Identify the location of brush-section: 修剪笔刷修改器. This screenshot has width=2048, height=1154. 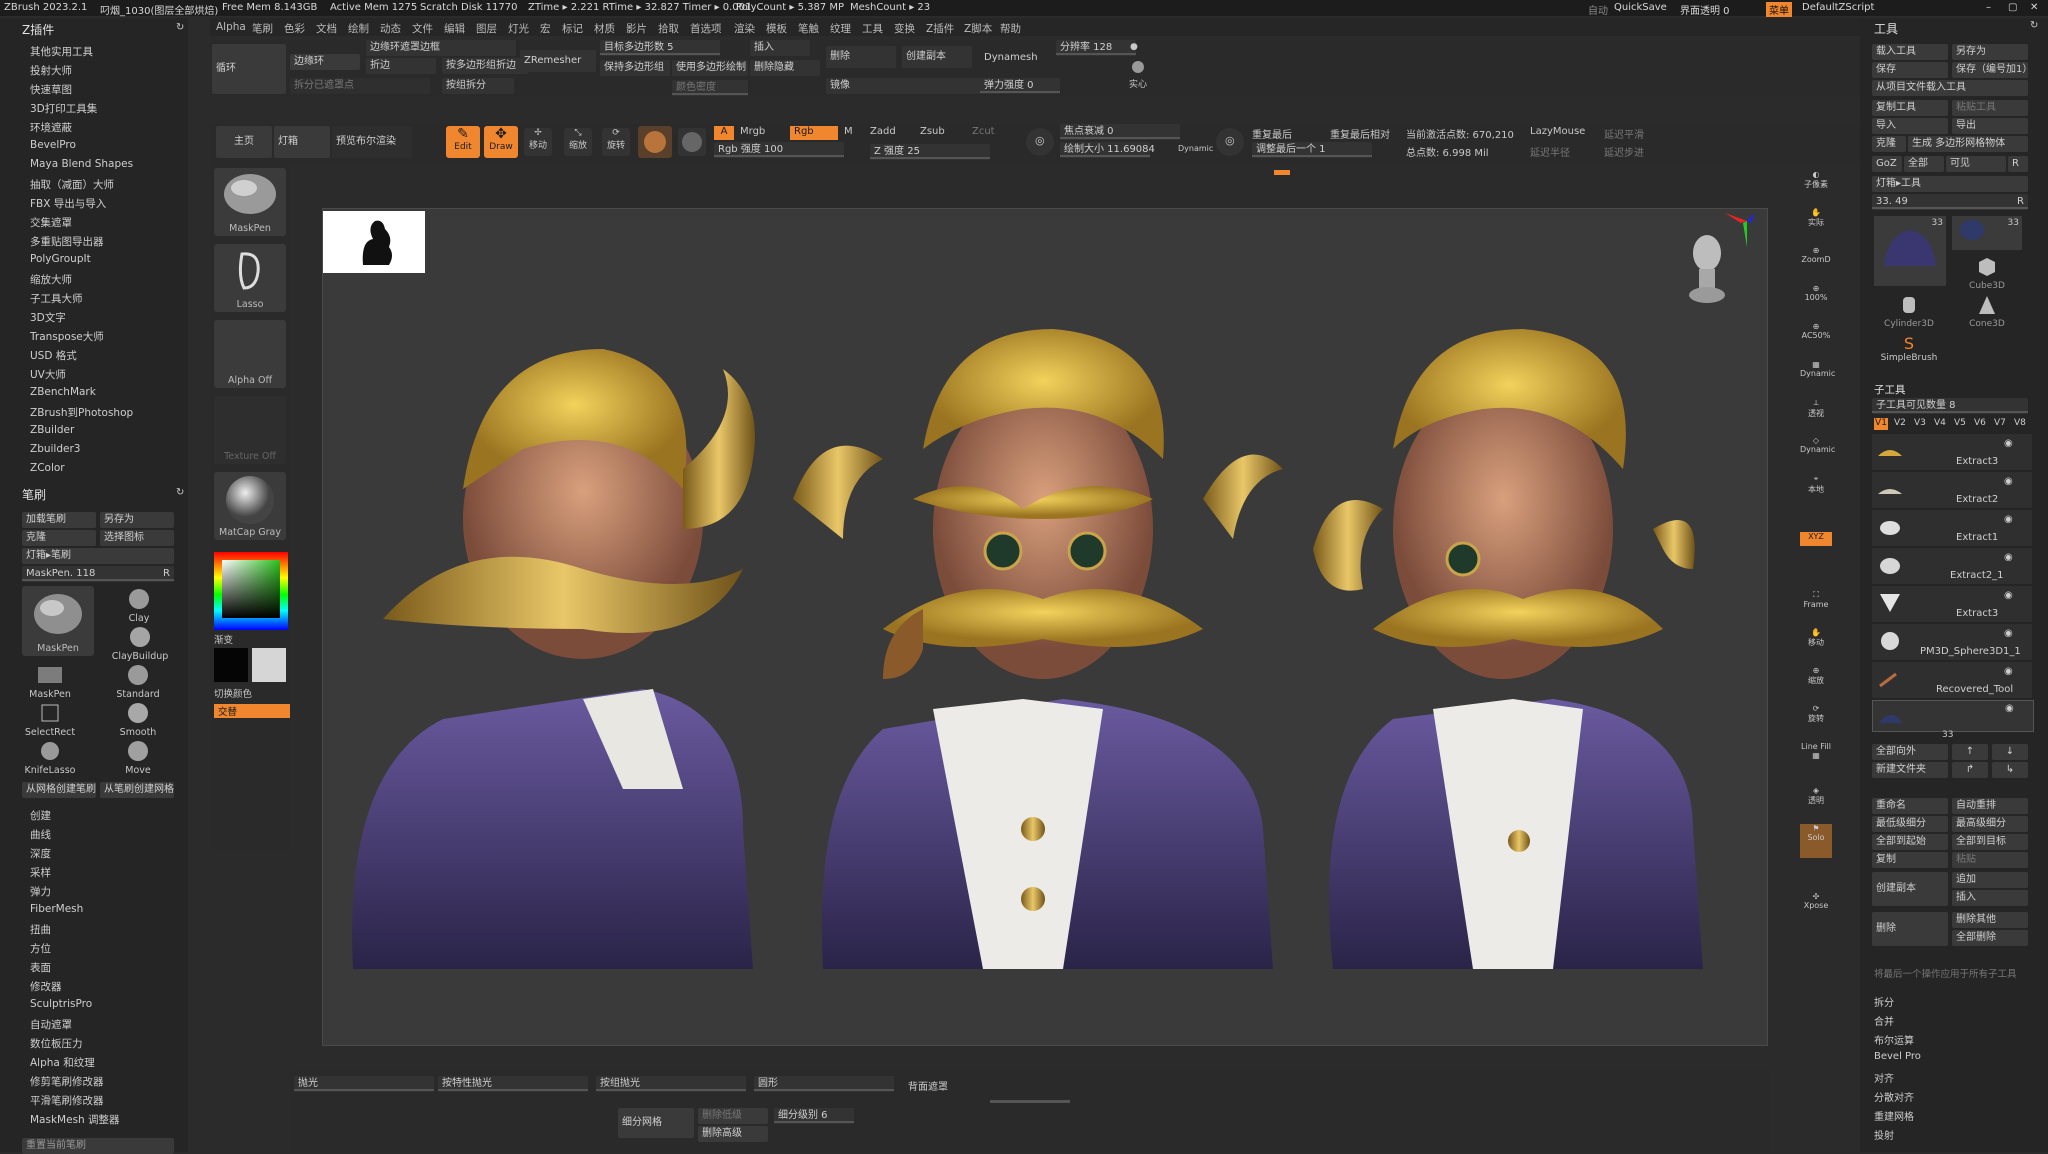
(67, 1081).